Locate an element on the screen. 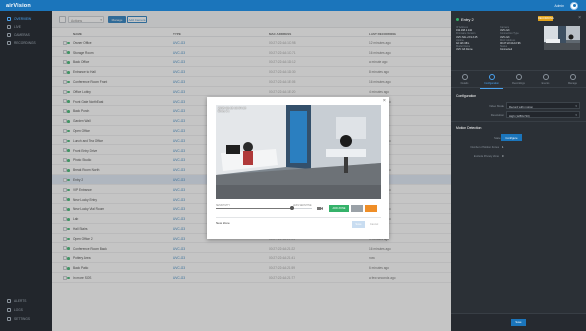 Image resolution: width=586 pixels, height=331 pixels. grid-icon is located at coordinates (9, 19).